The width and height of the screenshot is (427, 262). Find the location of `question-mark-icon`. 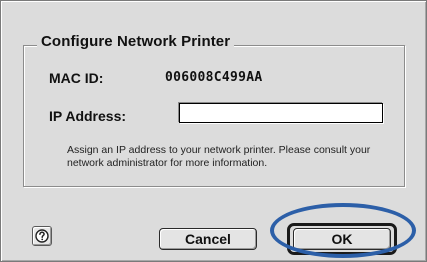

question-mark-icon is located at coordinates (42, 236).